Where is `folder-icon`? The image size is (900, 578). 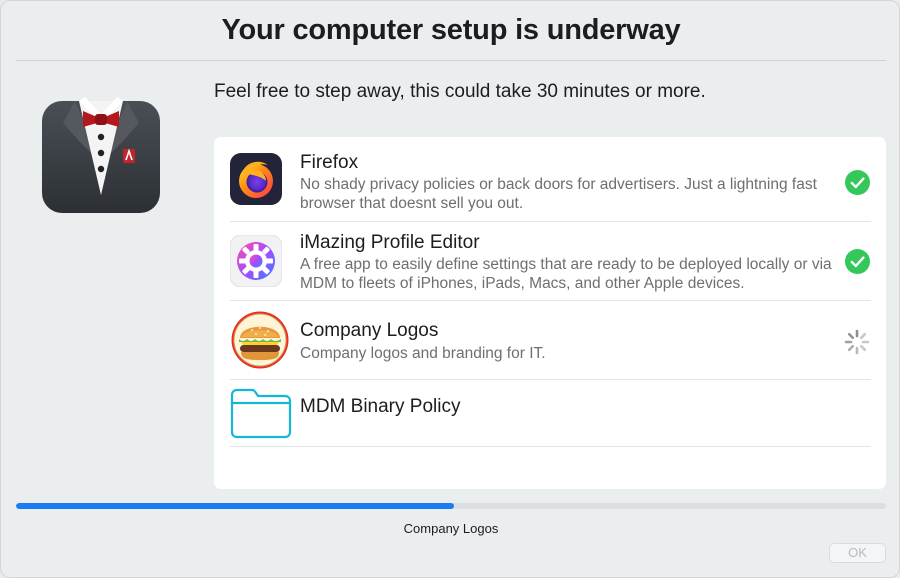 folder-icon is located at coordinates (261, 415).